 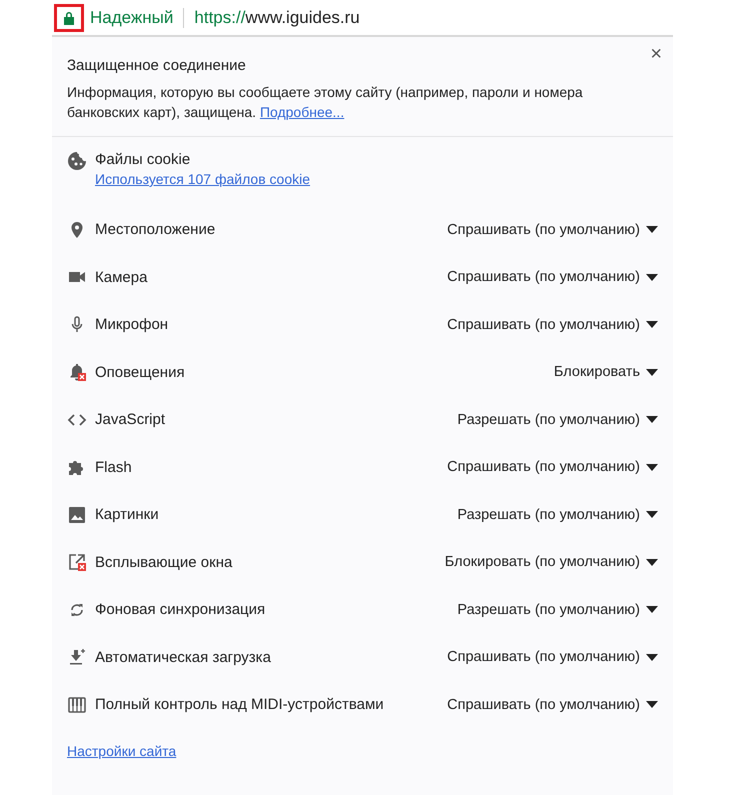 I want to click on permission-label: Всплывающие окна, so click(x=163, y=562).